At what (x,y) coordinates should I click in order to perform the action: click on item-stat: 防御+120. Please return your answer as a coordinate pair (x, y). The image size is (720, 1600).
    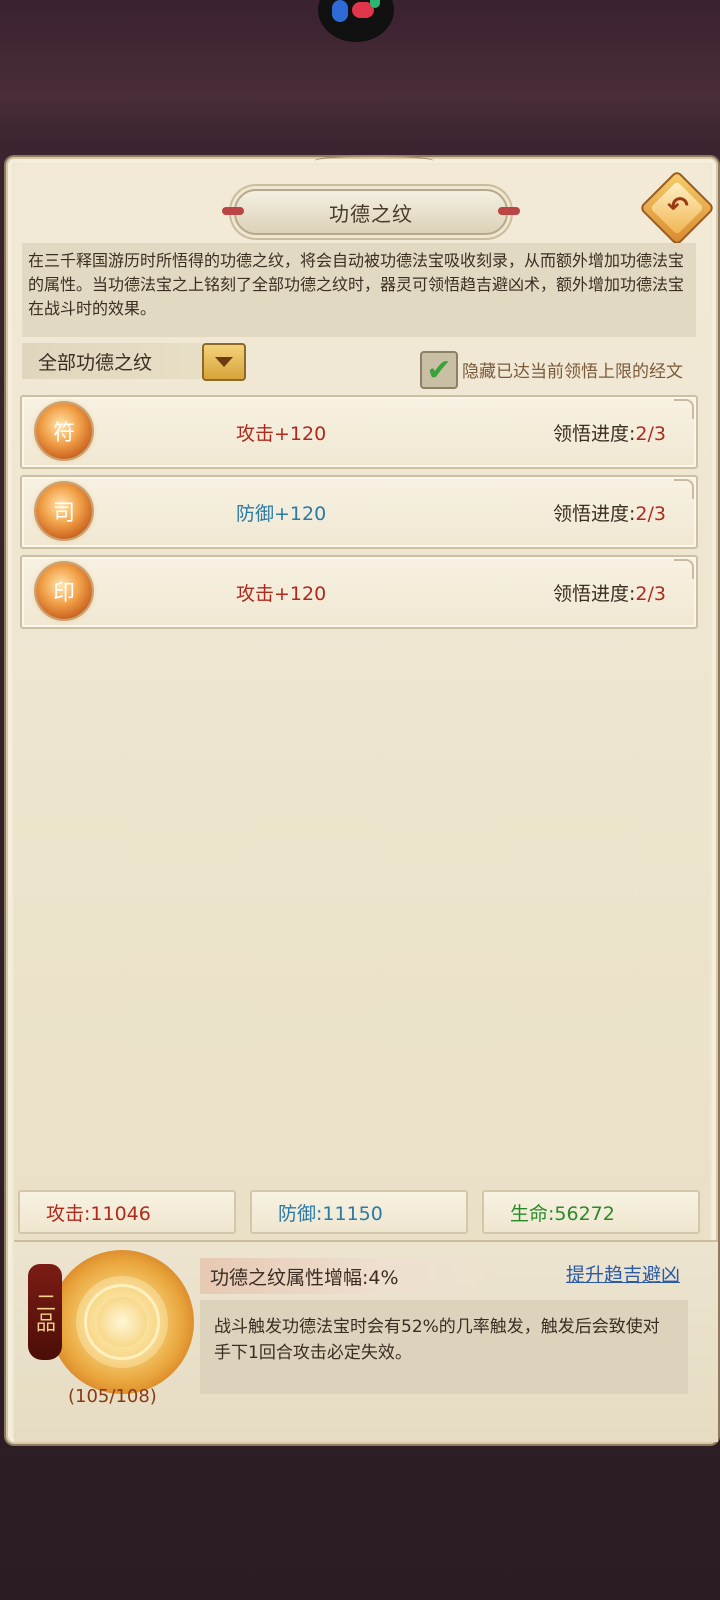
    Looking at the image, I should click on (281, 514).